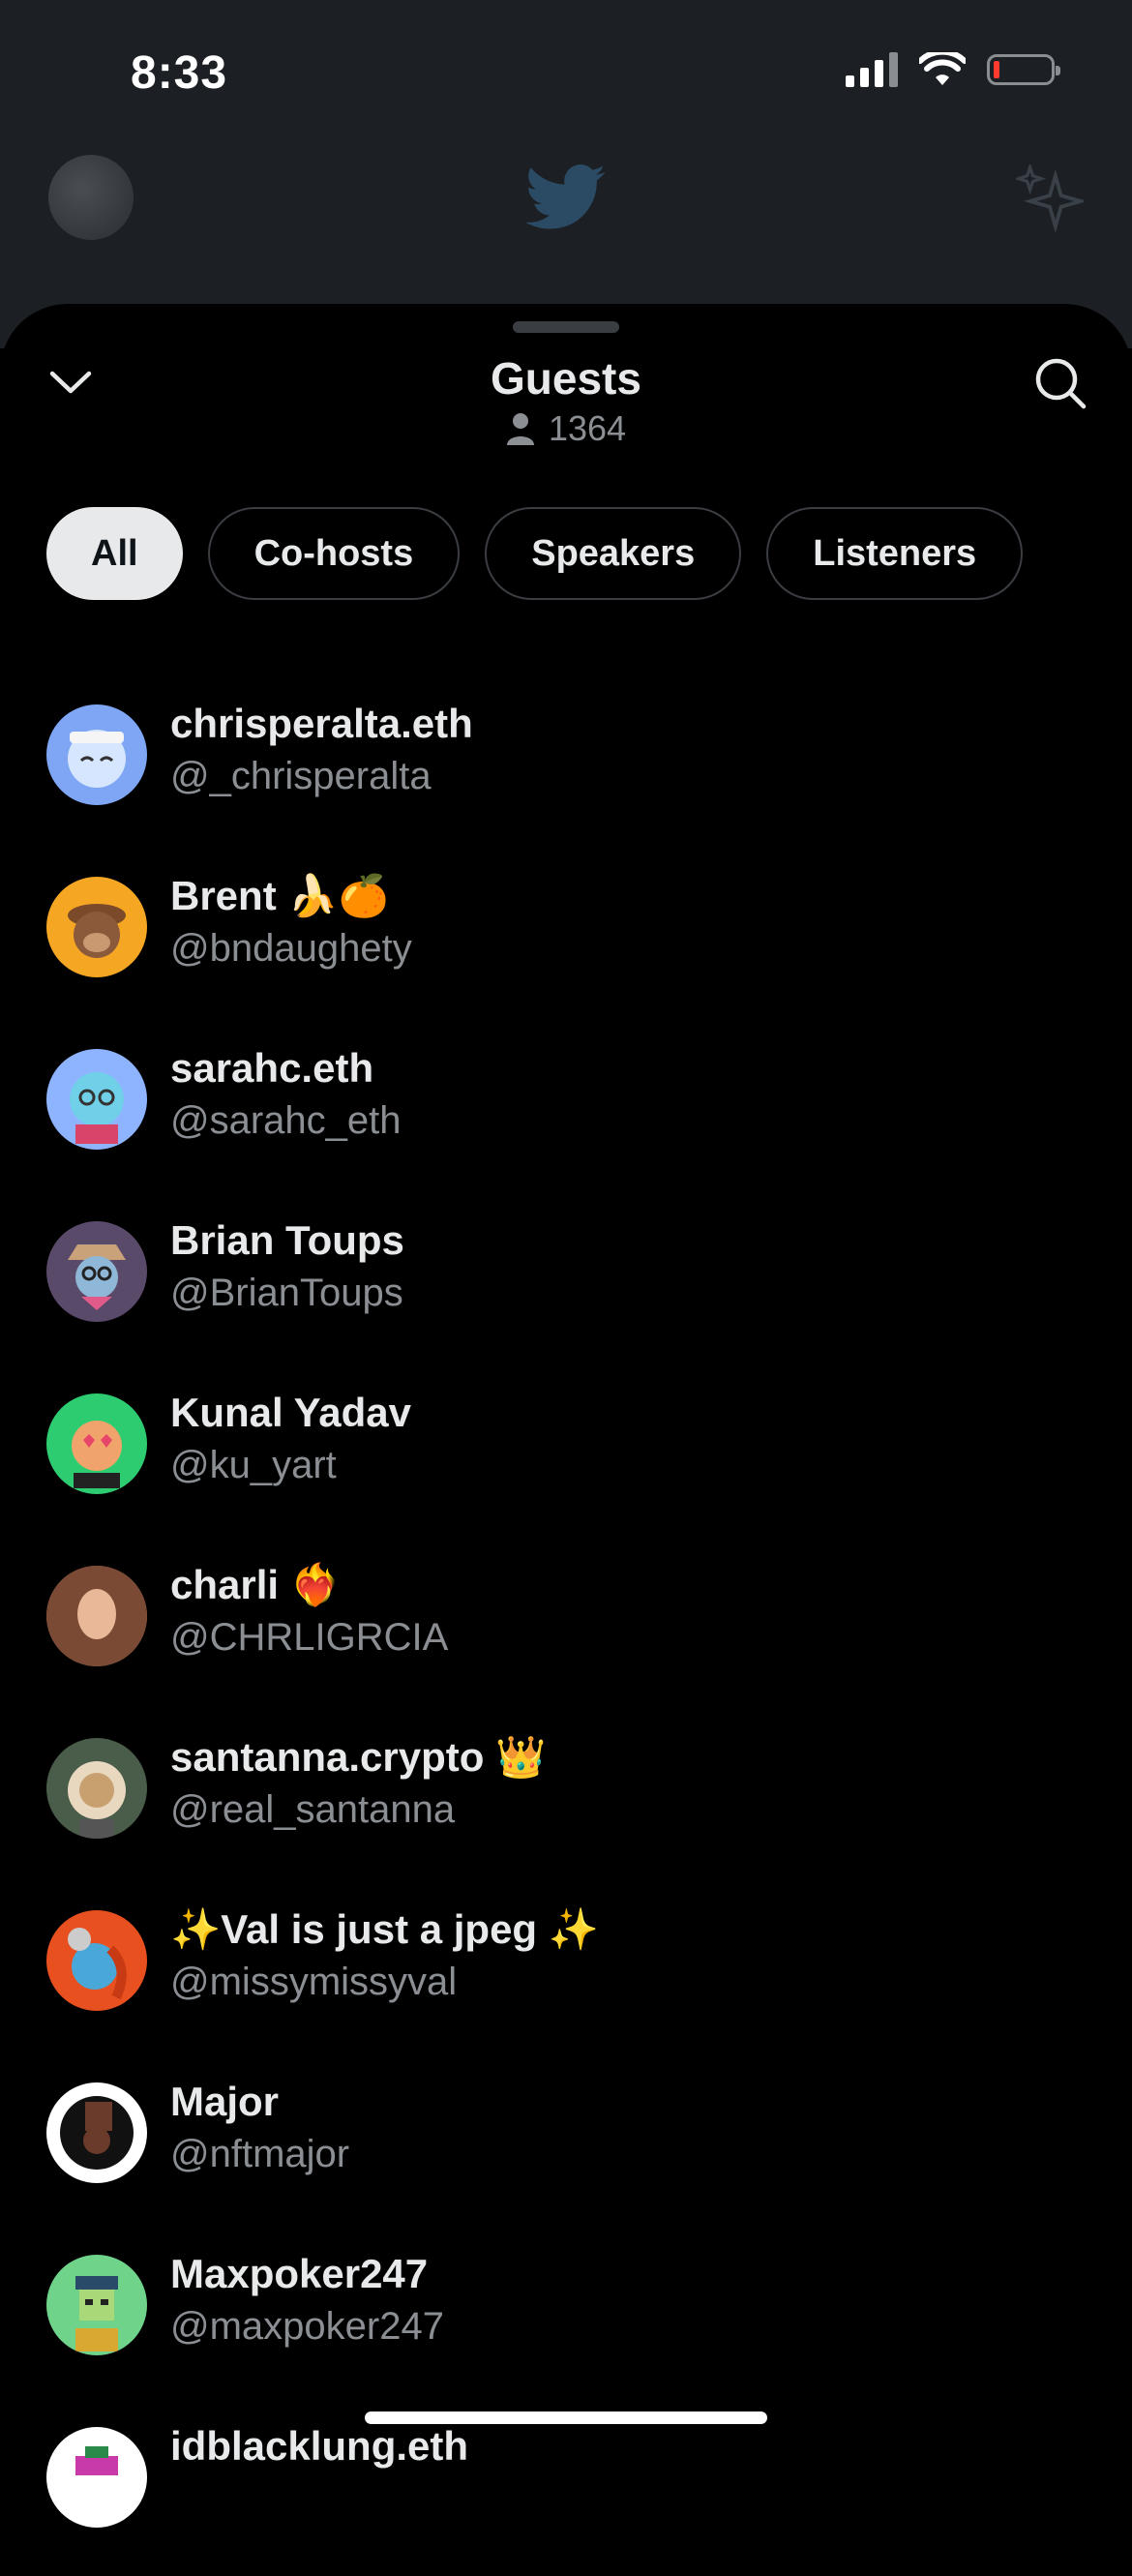 This screenshot has height=2576, width=1132. Describe the element at coordinates (565, 197) in the screenshot. I see `twitter-bird-icon` at that location.